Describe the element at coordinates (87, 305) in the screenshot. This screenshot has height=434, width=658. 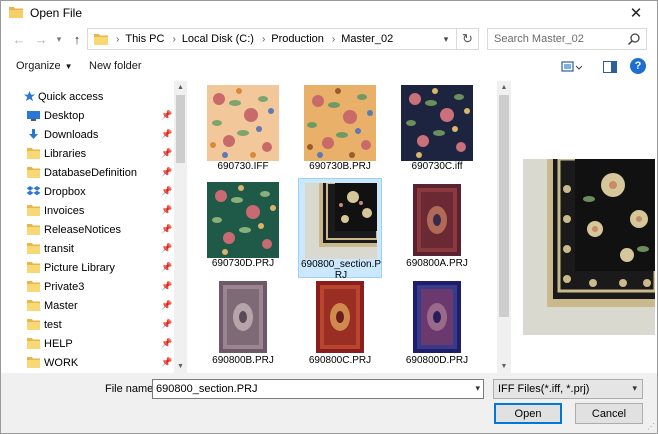
I see `nav-item-master: Master 📌` at that location.